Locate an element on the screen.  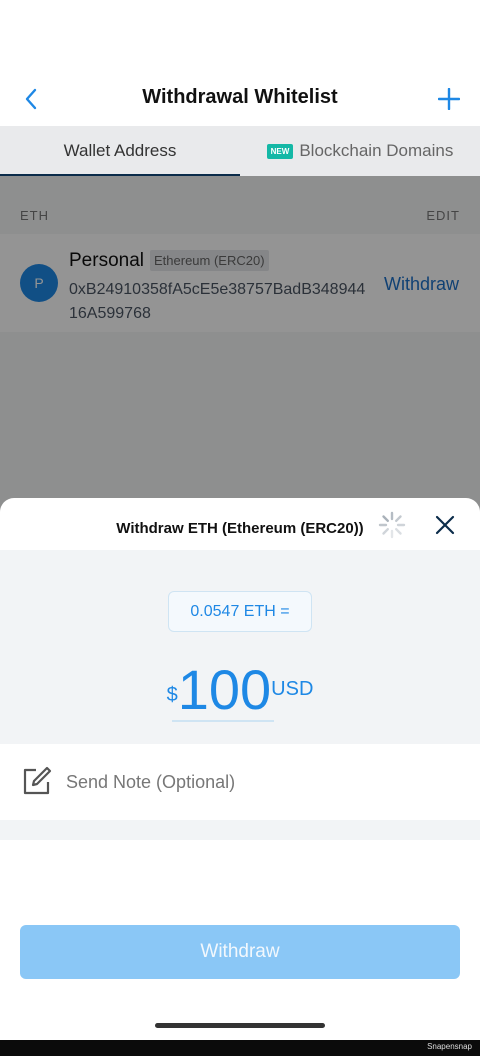
close-button is located at coordinates (445, 525).